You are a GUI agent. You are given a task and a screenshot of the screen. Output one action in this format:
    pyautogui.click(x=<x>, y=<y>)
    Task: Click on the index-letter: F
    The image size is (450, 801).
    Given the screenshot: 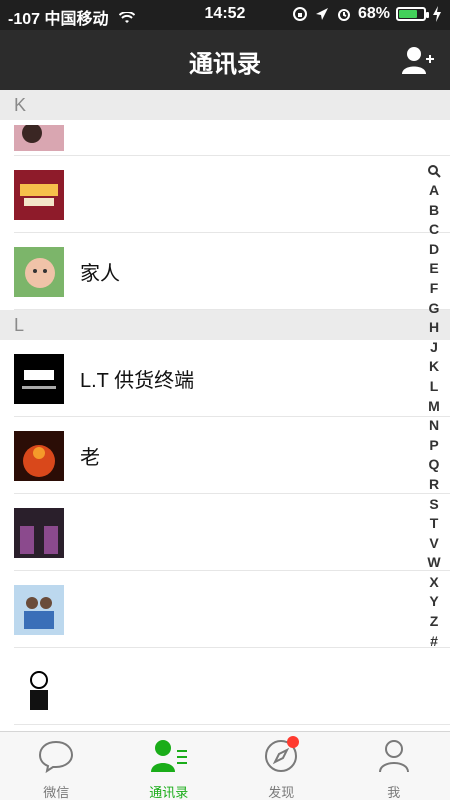 What is the action you would take?
    pyautogui.click(x=434, y=289)
    